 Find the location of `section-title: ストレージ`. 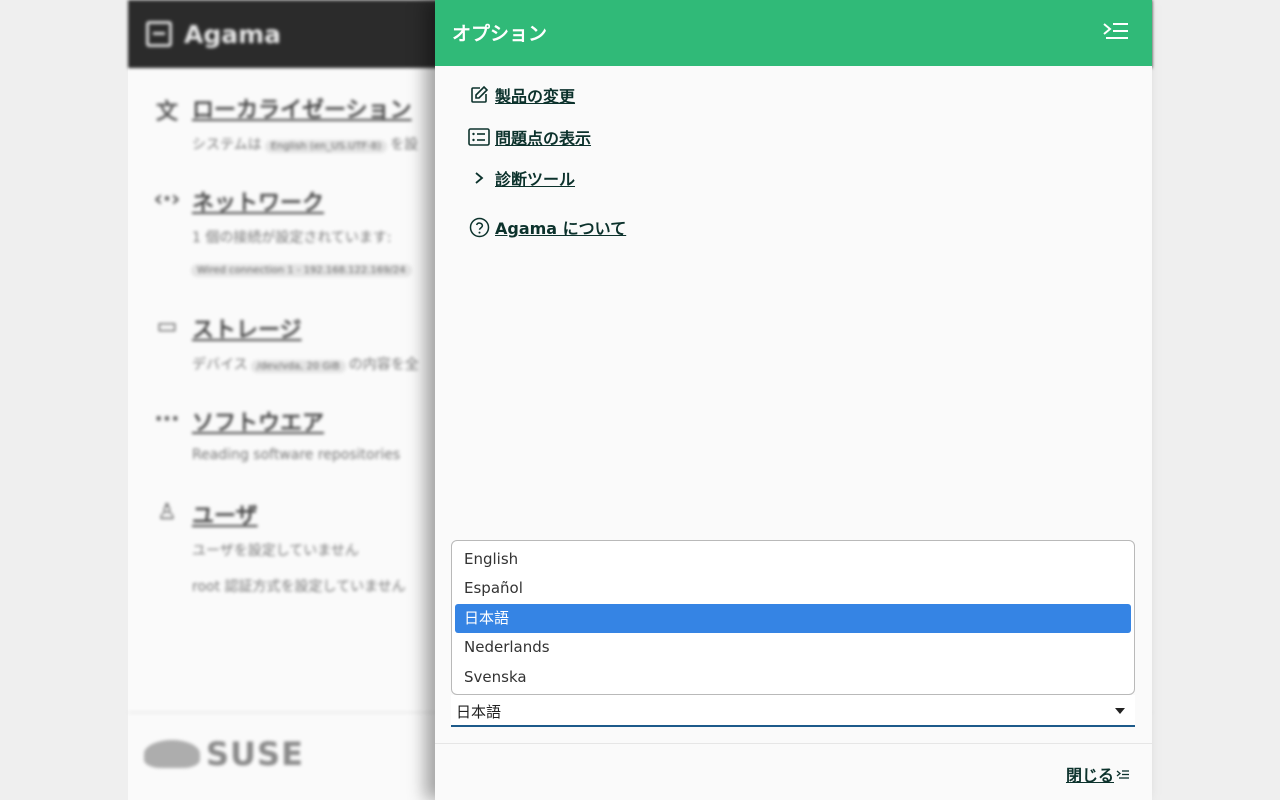

section-title: ストレージ is located at coordinates (247, 328).